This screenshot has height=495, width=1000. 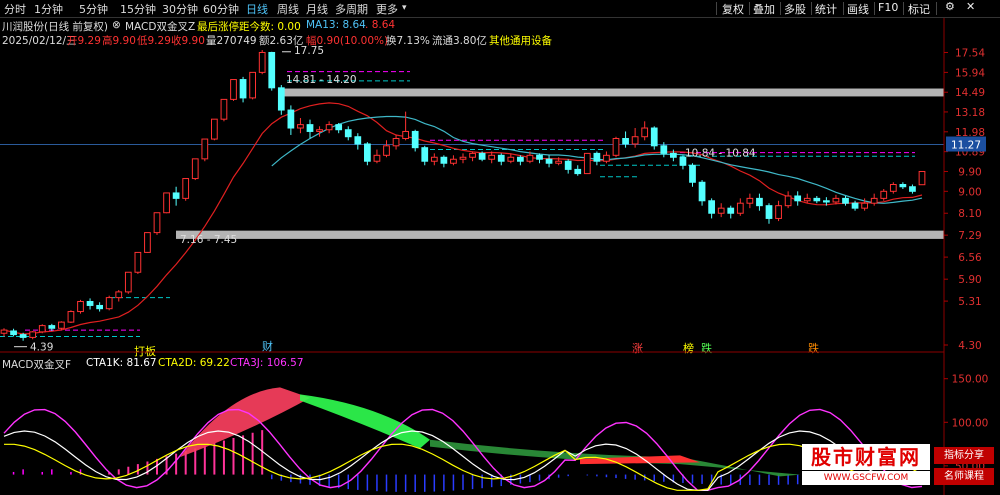 What do you see at coordinates (145, 351) in the screenshot?
I see `buy-tag-label: 打板` at bounding box center [145, 351].